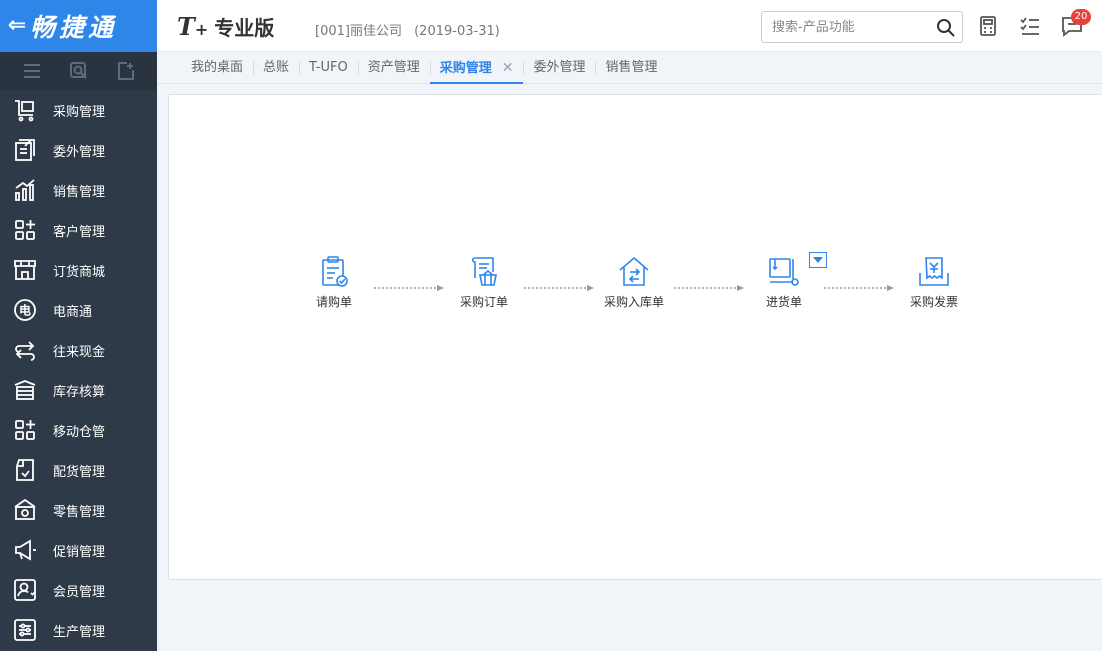 The width and height of the screenshot is (1102, 651). I want to click on logo-letter: T, so click(186, 26).